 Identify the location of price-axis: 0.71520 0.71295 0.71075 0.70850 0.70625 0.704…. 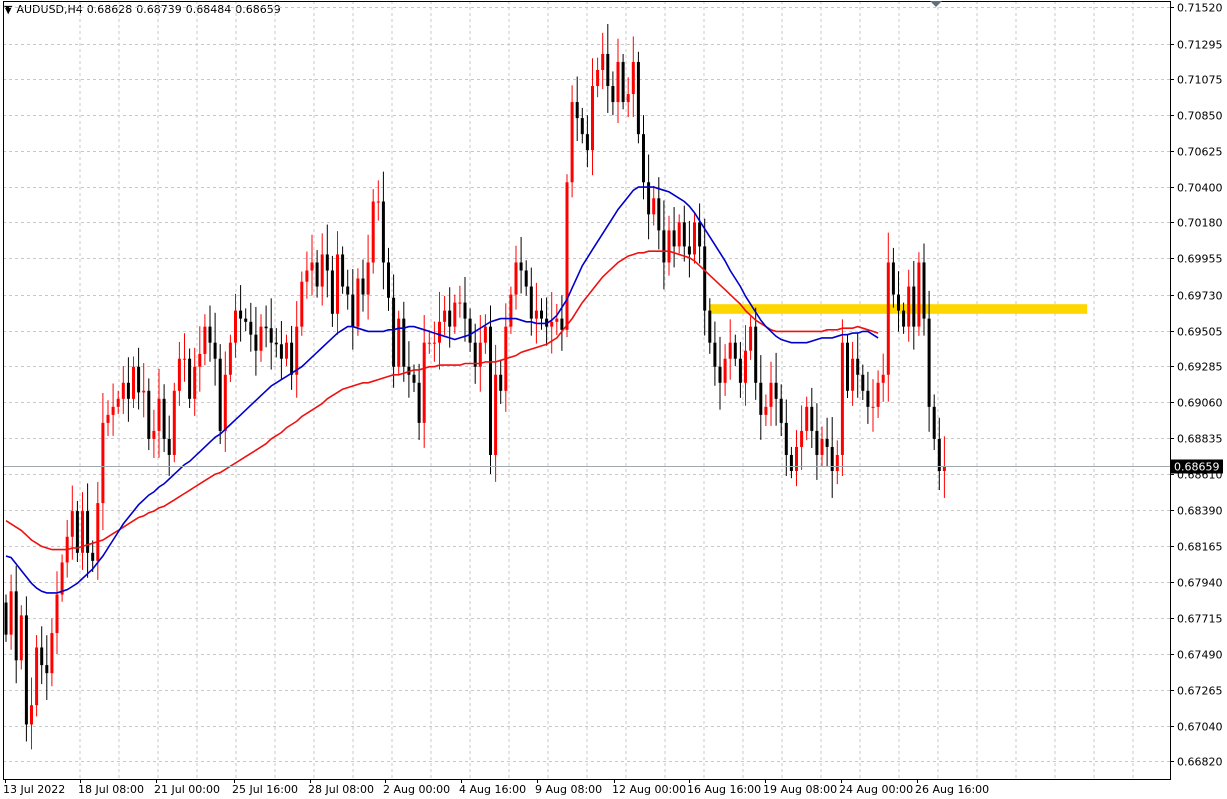
(1196, 385).